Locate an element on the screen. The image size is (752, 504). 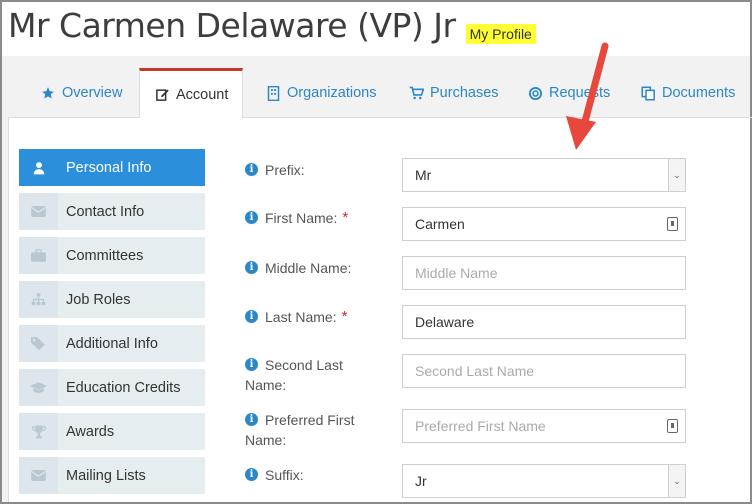
sidebar-item-label: Contact Info is located at coordinates (105, 211).